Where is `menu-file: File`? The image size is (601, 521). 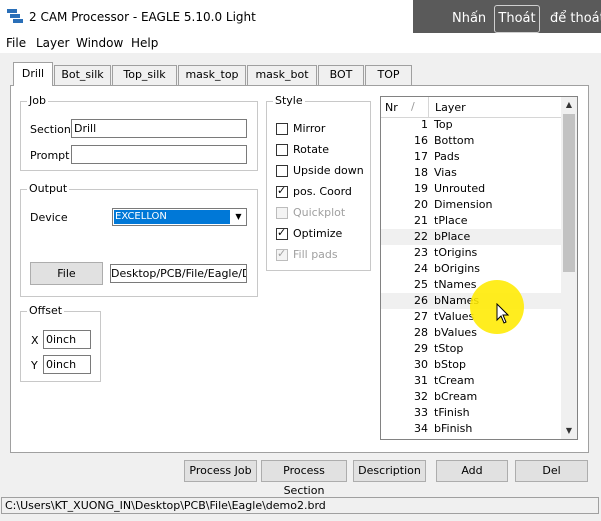
menu-file: File is located at coordinates (16, 43).